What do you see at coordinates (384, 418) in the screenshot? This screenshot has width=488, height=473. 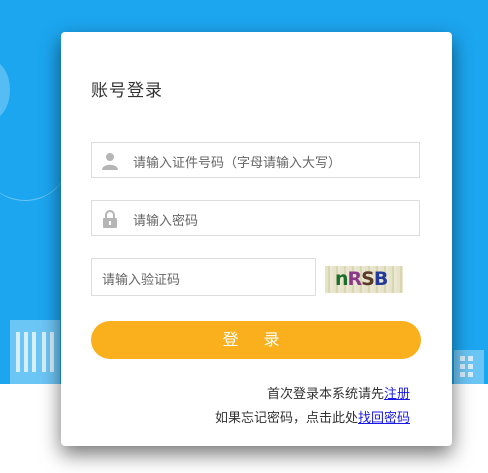 I see `recover-password-link: 找回密码` at bounding box center [384, 418].